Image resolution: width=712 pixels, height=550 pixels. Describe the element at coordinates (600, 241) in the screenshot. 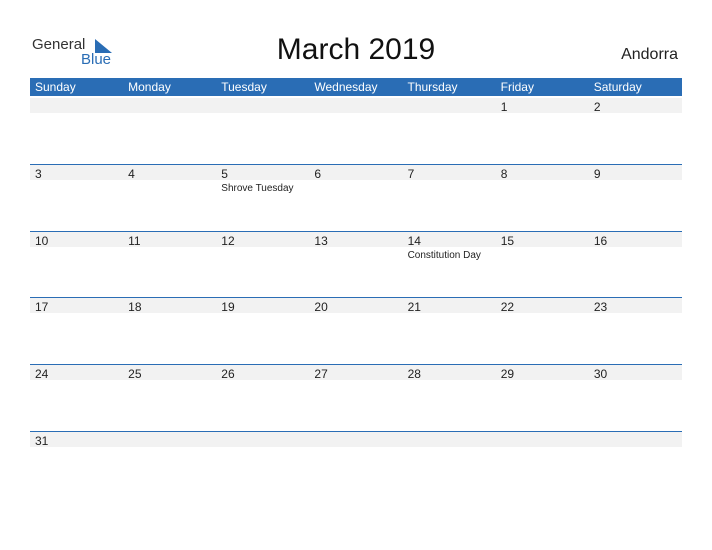

I see `day-number: 16` at that location.